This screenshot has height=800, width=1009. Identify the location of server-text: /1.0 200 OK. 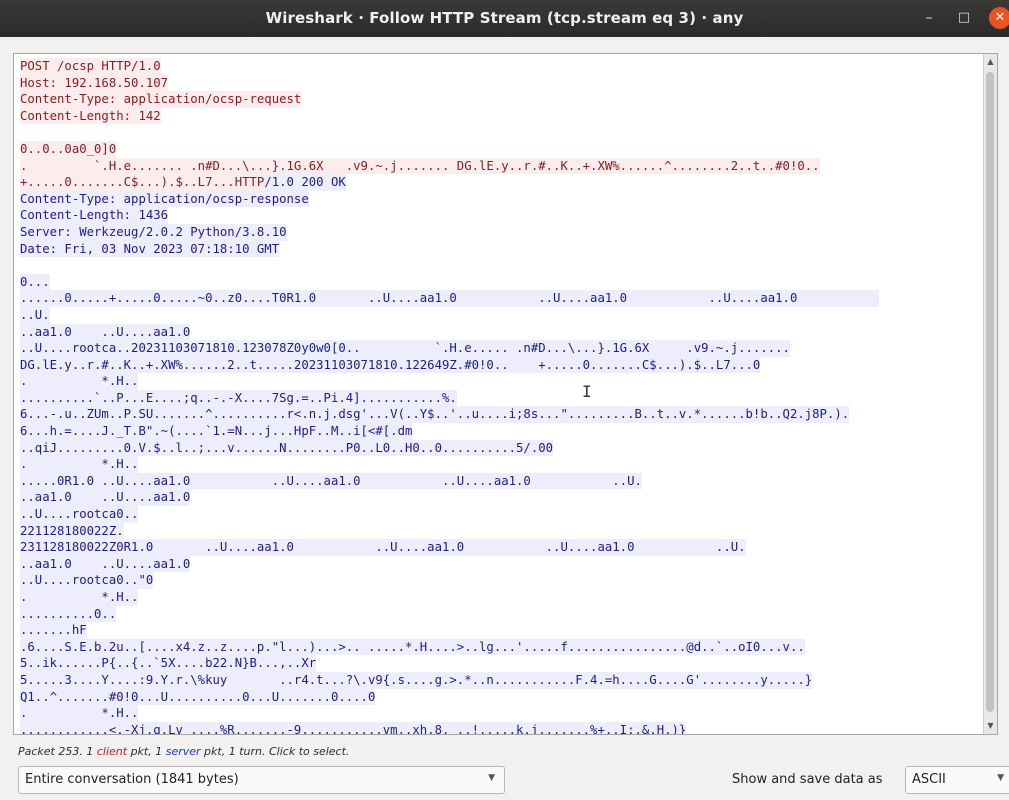
(305, 182).